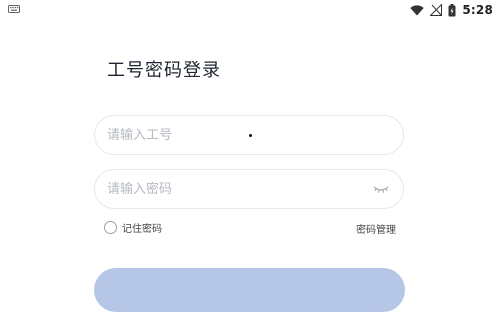  Describe the element at coordinates (164, 70) in the screenshot. I see `page-title: 工号密码登录` at that location.